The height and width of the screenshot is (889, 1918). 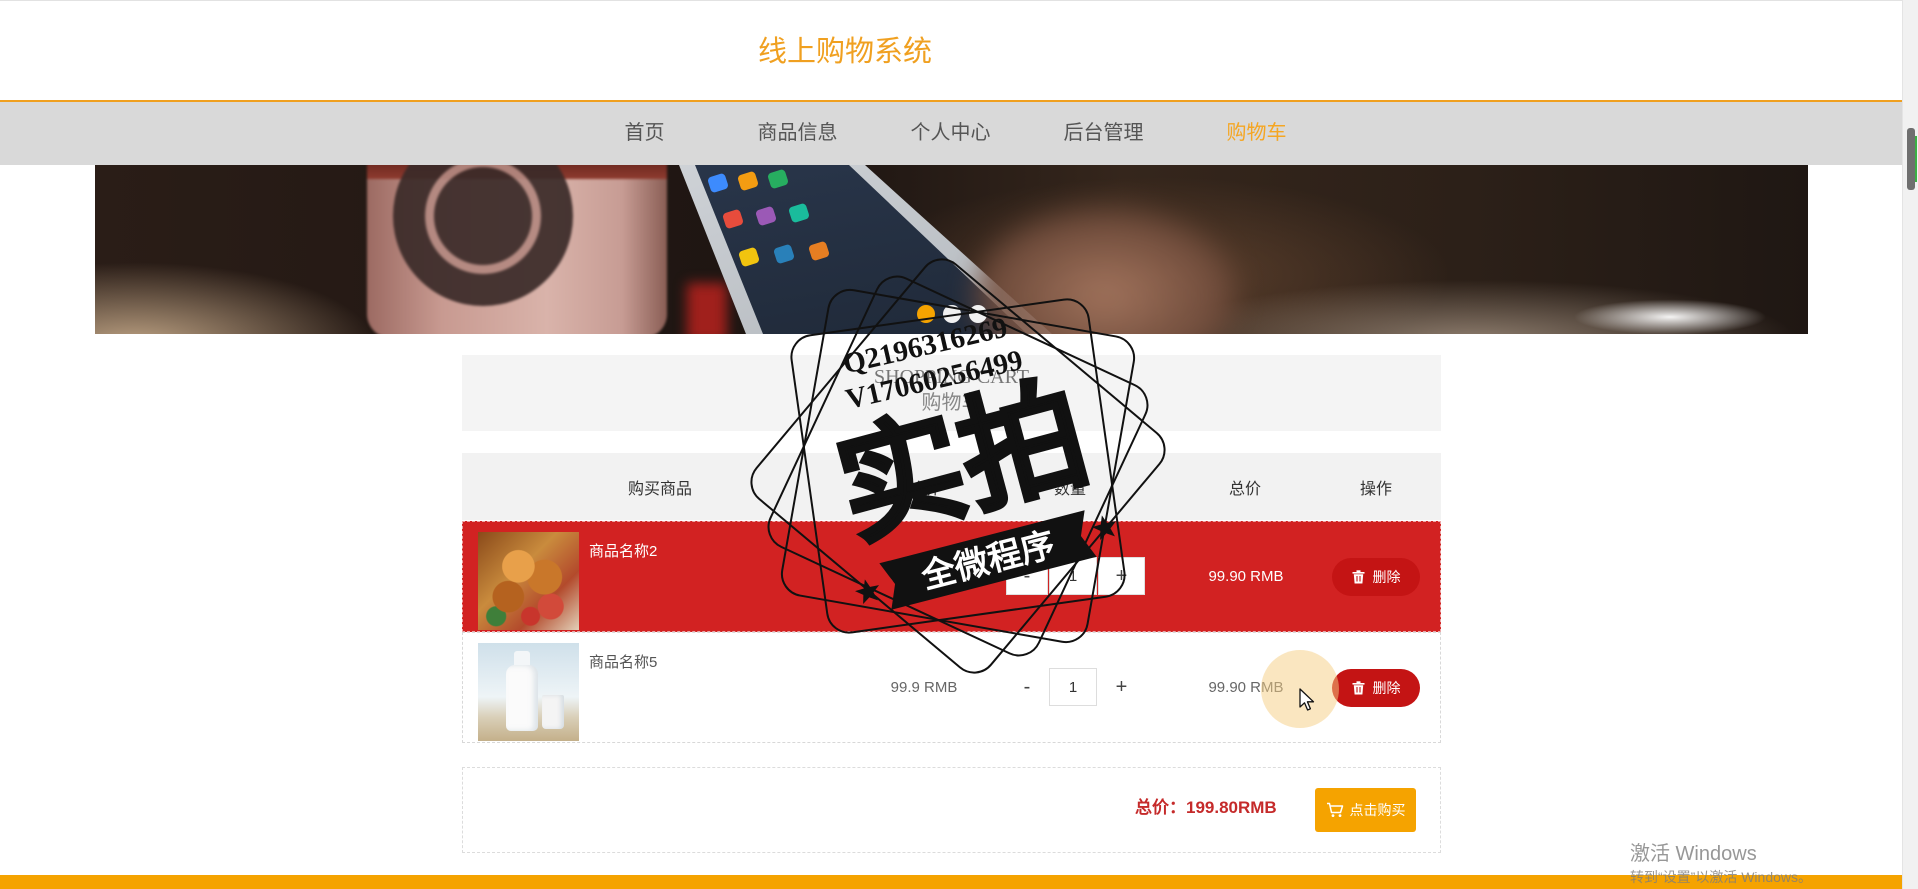 What do you see at coordinates (1256, 133) in the screenshot?
I see `nav-item-cart: 购物车` at bounding box center [1256, 133].